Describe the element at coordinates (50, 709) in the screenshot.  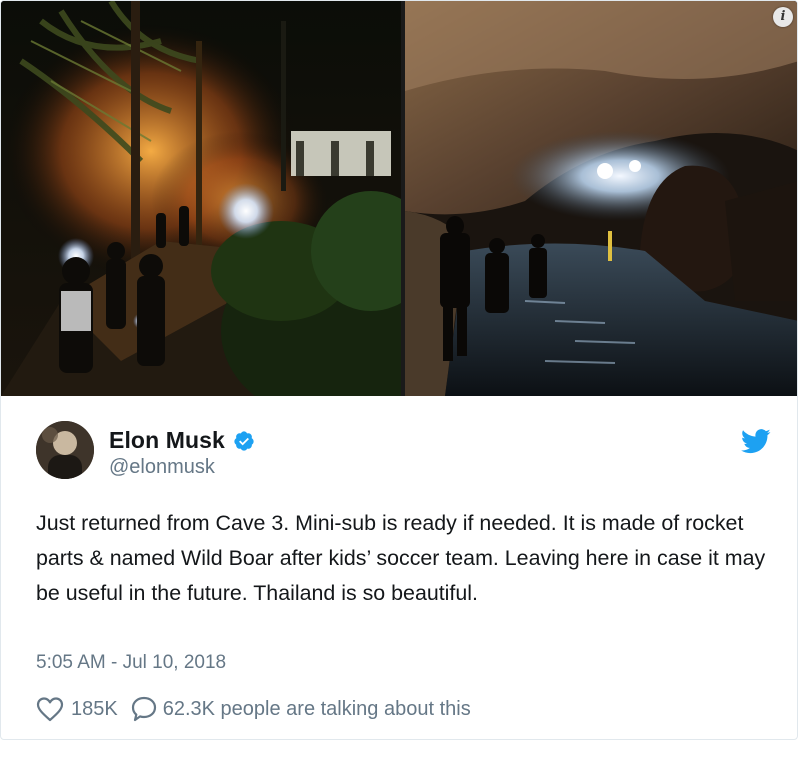
I see `heart-icon` at that location.